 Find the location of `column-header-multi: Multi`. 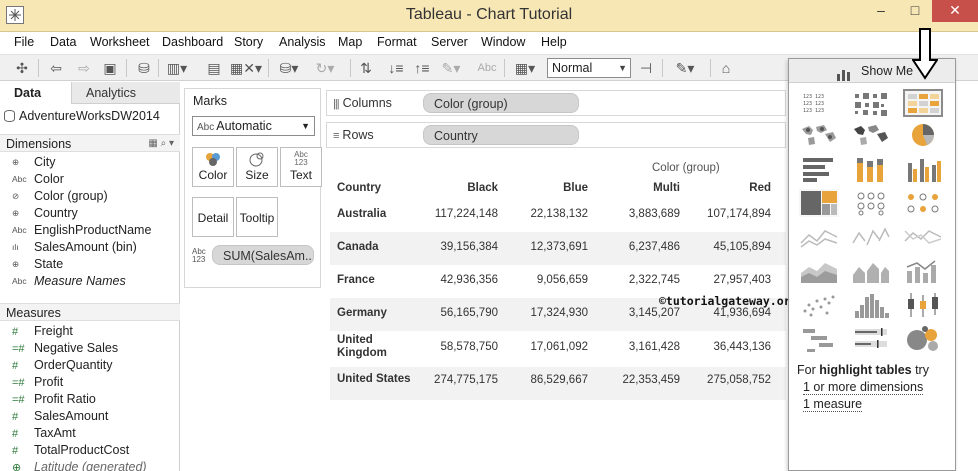

column-header-multi: Multi is located at coordinates (642, 188).